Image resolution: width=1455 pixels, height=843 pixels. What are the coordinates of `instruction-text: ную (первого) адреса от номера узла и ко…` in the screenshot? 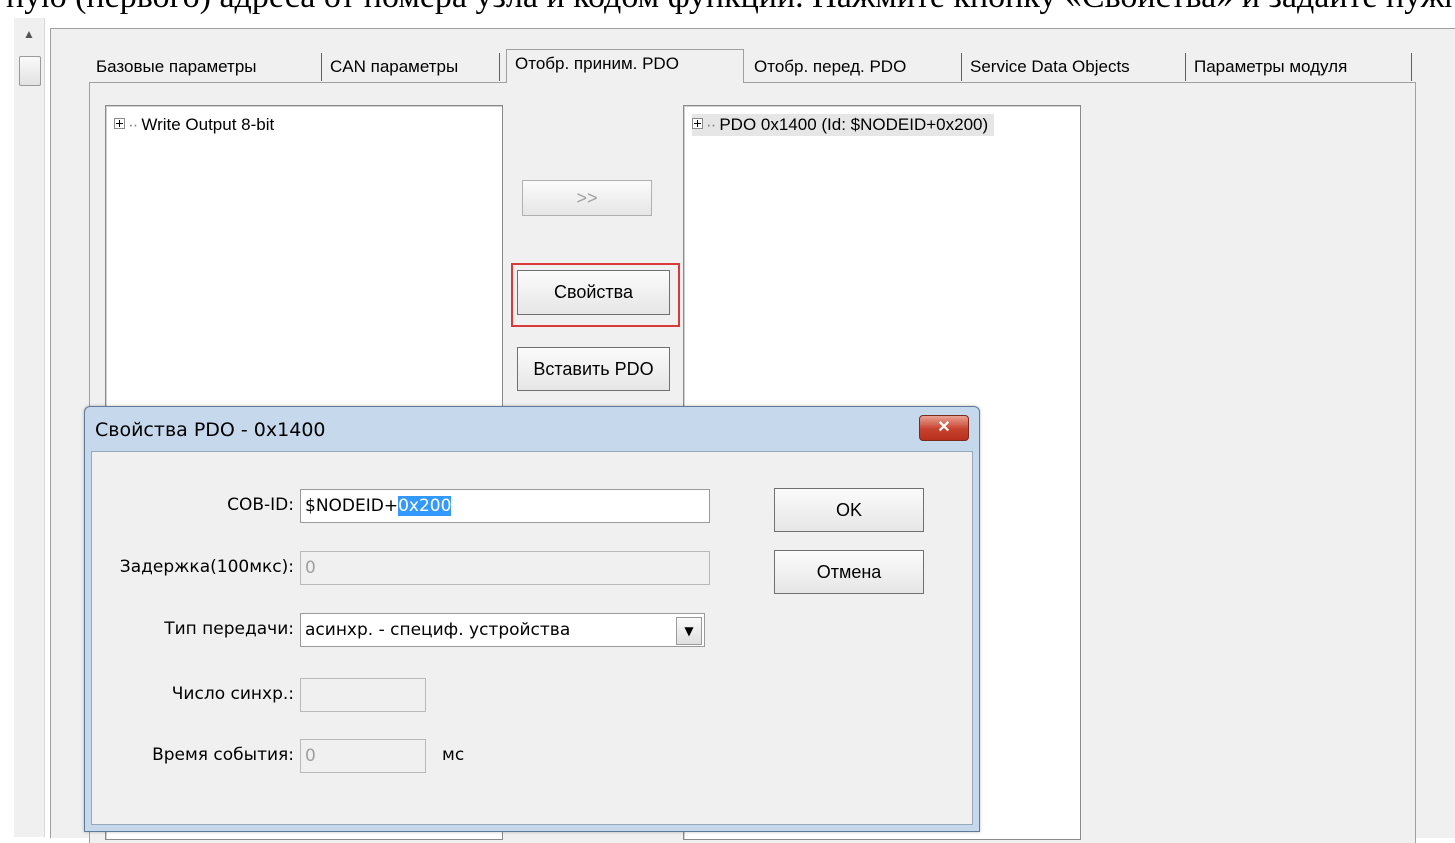 It's located at (730, 8).